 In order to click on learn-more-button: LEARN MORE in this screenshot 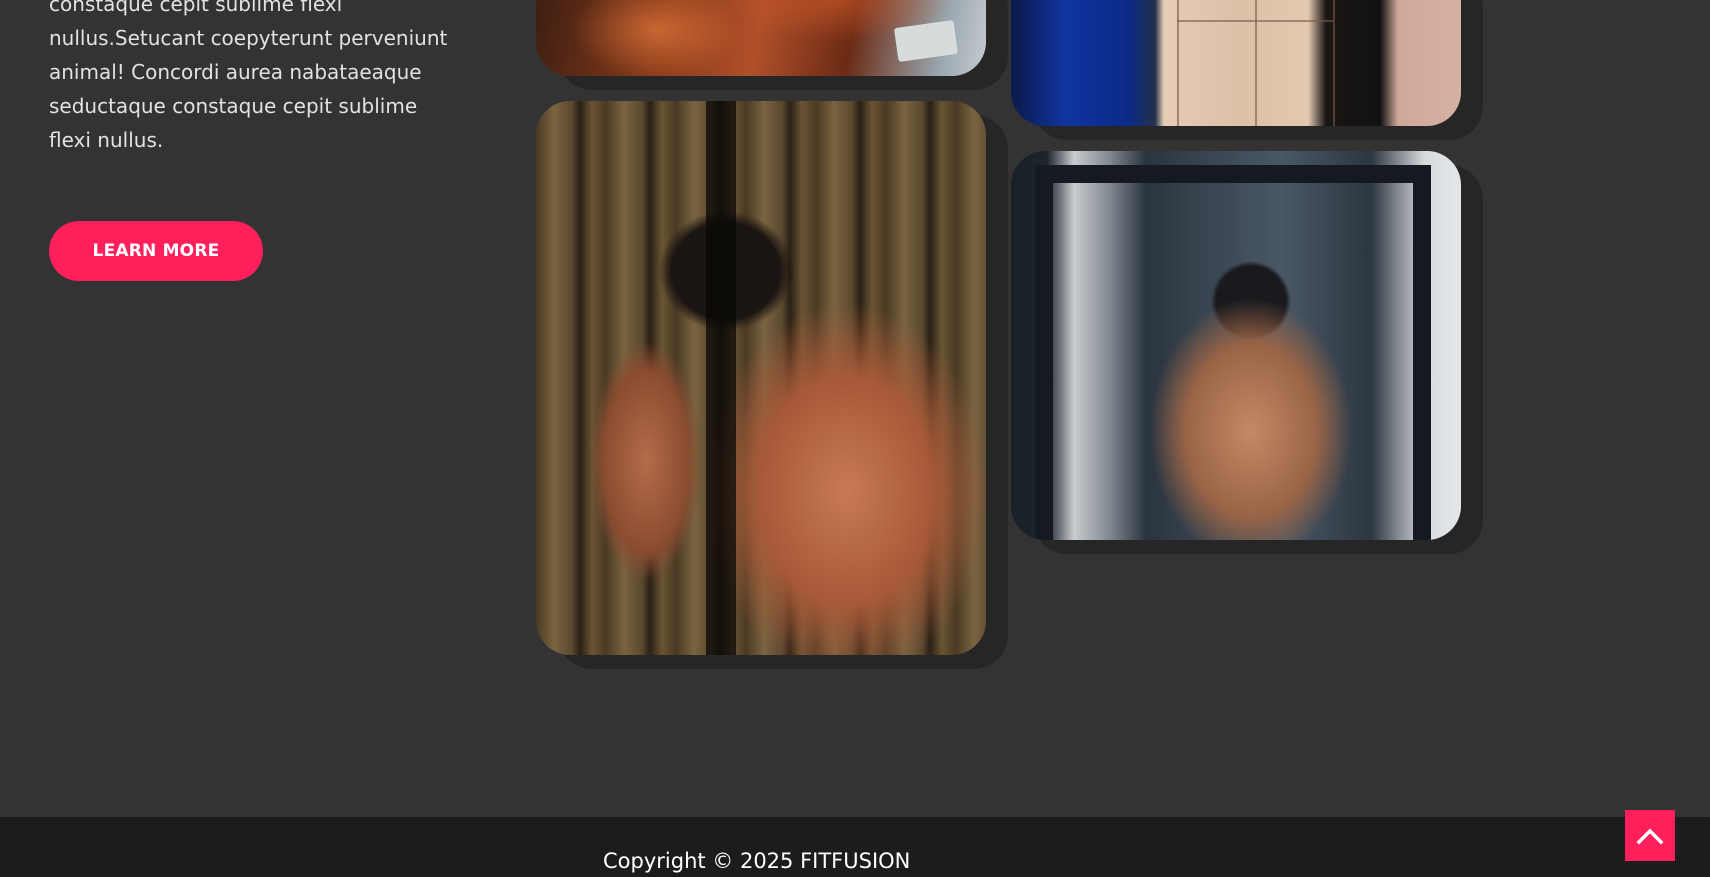, I will do `click(156, 251)`.